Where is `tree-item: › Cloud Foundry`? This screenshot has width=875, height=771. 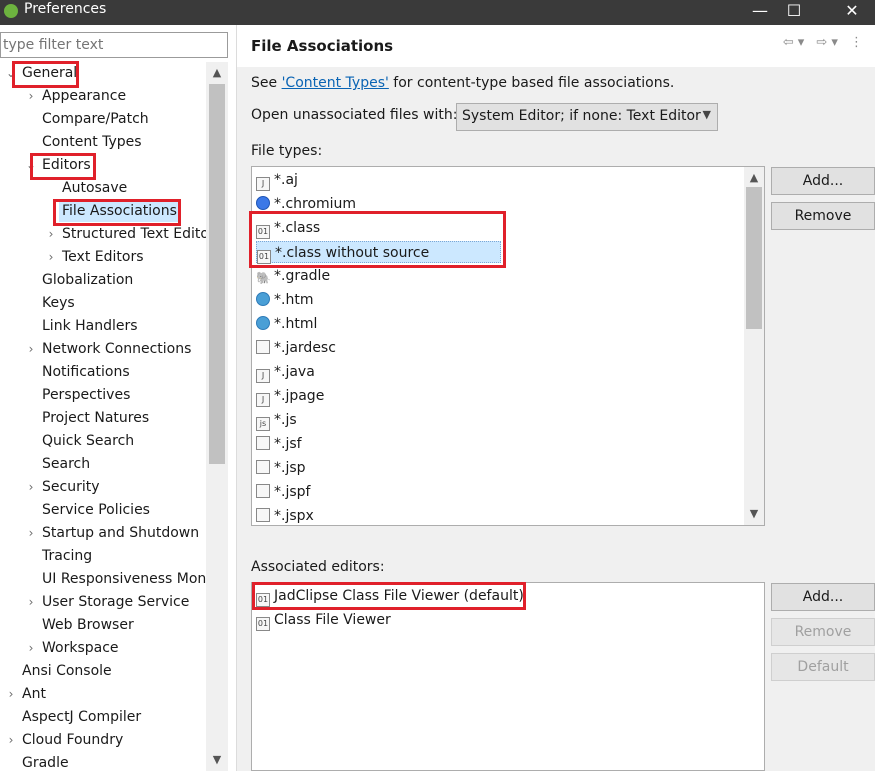
tree-item: › Cloud Foundry is located at coordinates (103, 740).